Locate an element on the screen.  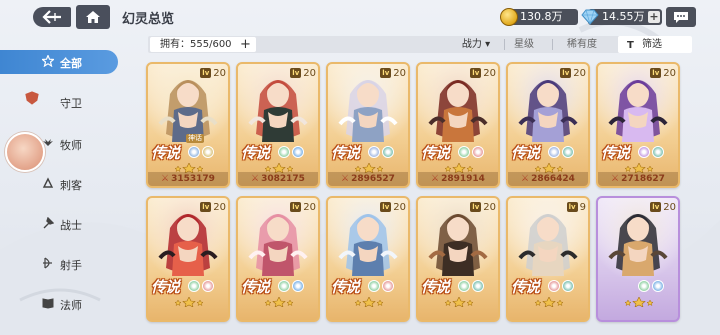
sidebar-item-label: 法师 is located at coordinates (71, 305).